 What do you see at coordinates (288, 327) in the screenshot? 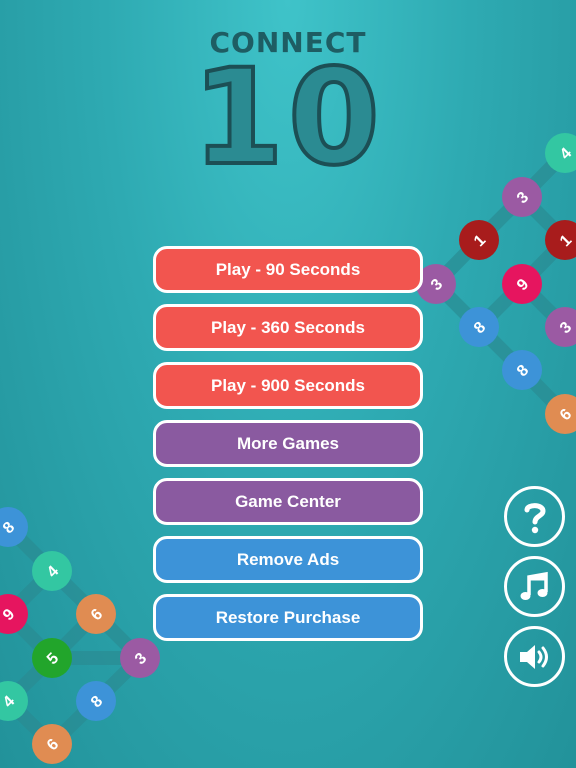
I see `play-360-button: Play - 360 Seconds` at bounding box center [288, 327].